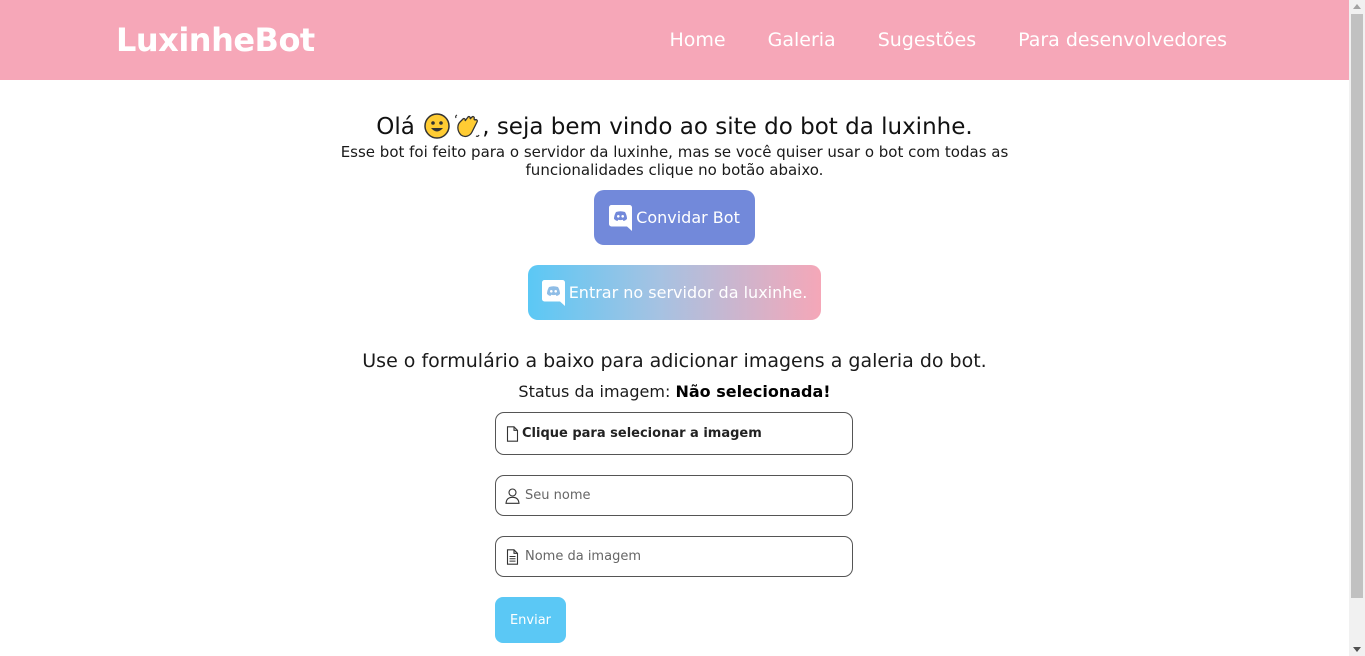  Describe the element at coordinates (395, 127) in the screenshot. I see `greeting-hello: Olá` at that location.